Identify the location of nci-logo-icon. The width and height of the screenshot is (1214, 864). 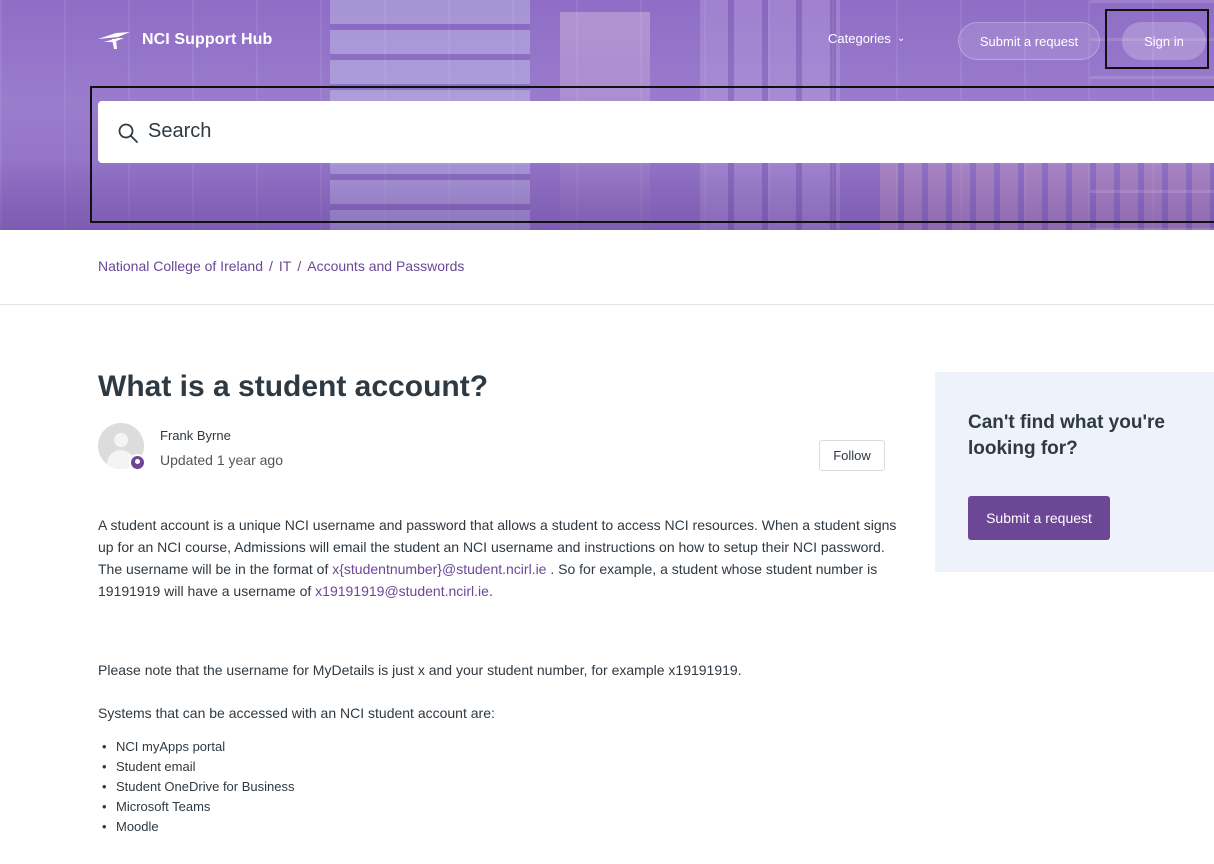
(114, 40).